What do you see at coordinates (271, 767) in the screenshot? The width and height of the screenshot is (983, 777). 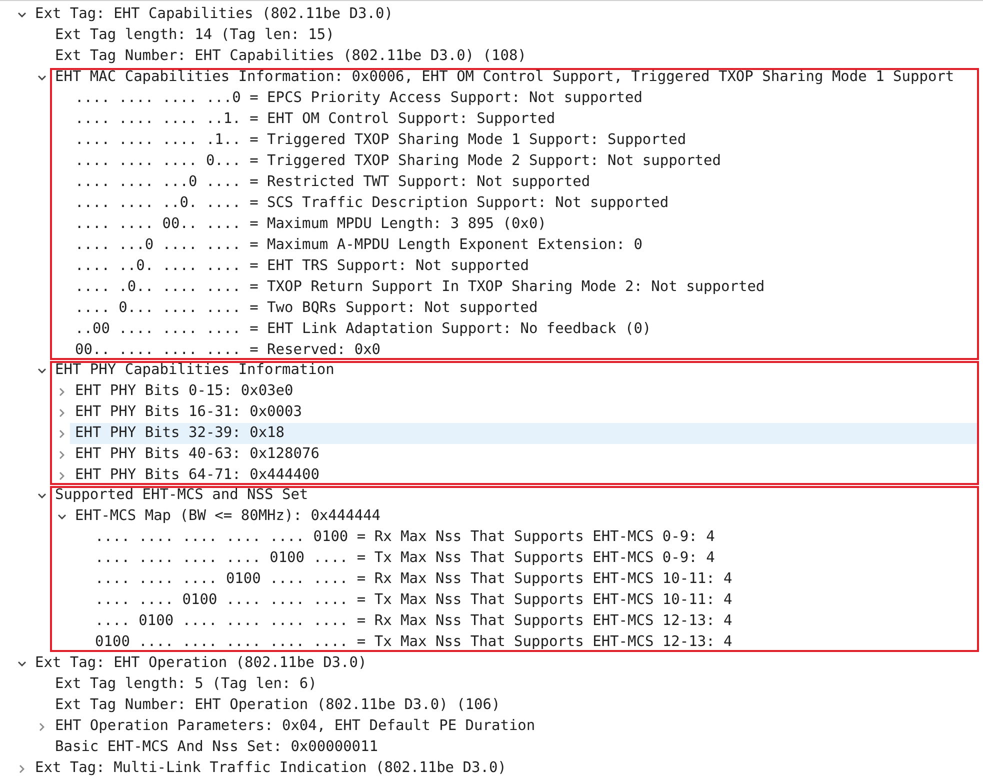 I see `tree-item: Ext Tag: Multi-Link Traffic Indication (802.11be D3.0)` at bounding box center [271, 767].